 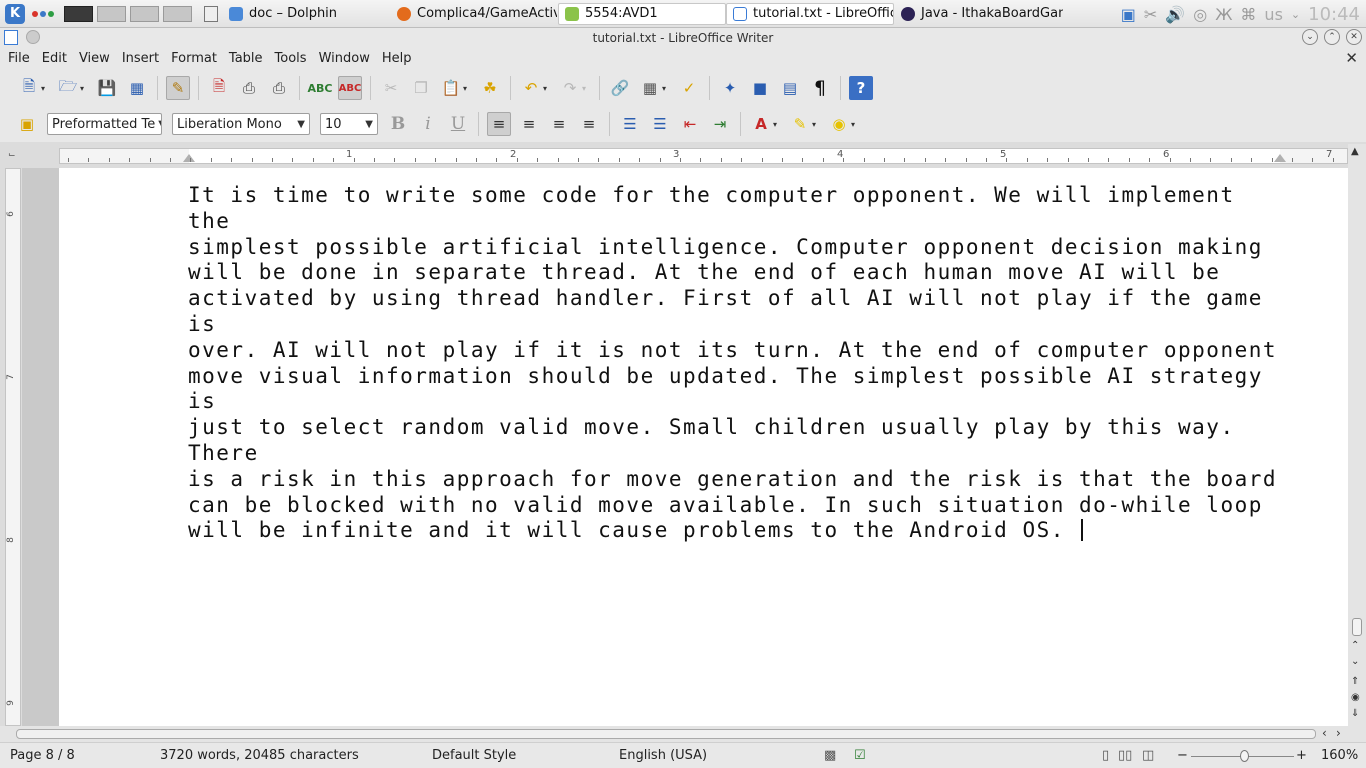 I want to click on scroll-right-icon: ›, so click(x=1338, y=733).